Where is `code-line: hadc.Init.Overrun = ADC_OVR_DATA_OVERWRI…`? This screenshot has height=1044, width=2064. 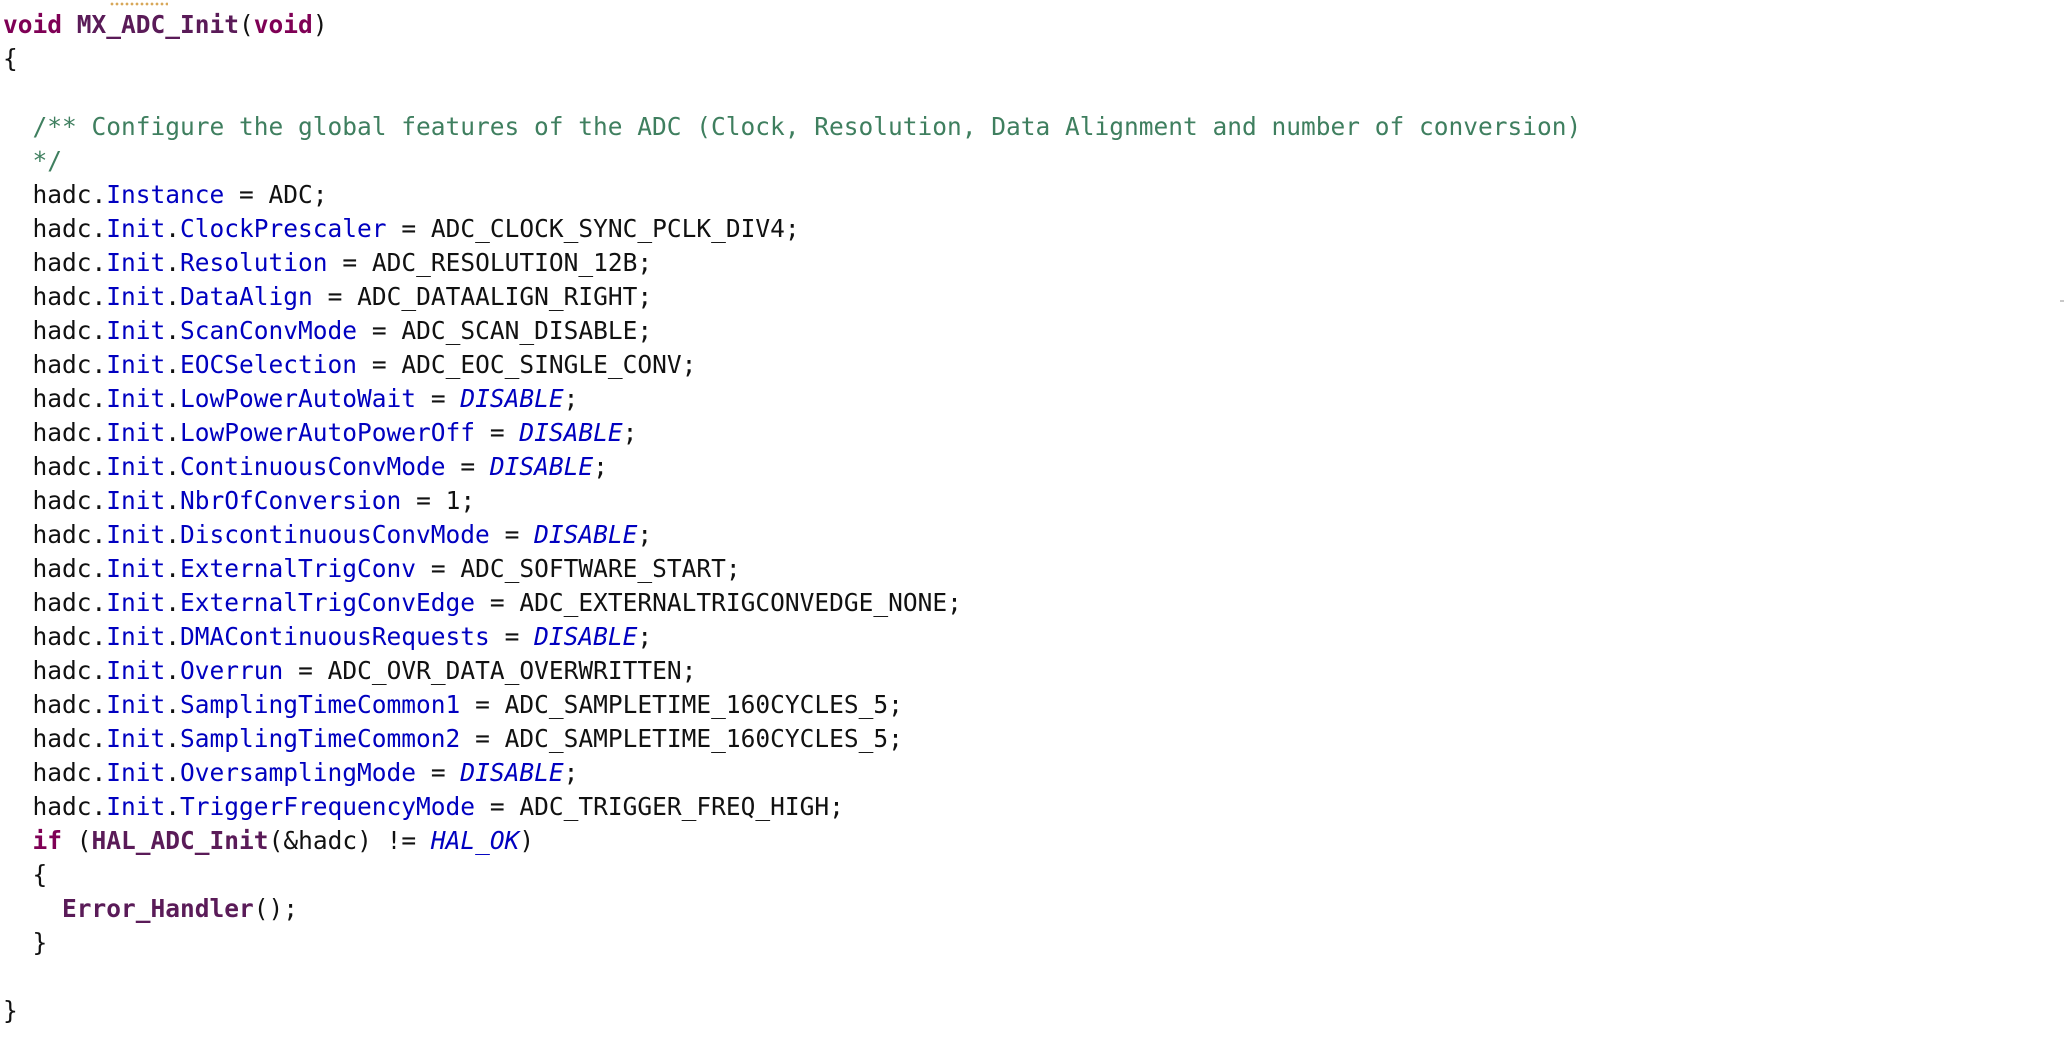
code-line: hadc.Init.Overrun = ADC_OVR_DATA_OVERWRI… is located at coordinates (792, 671).